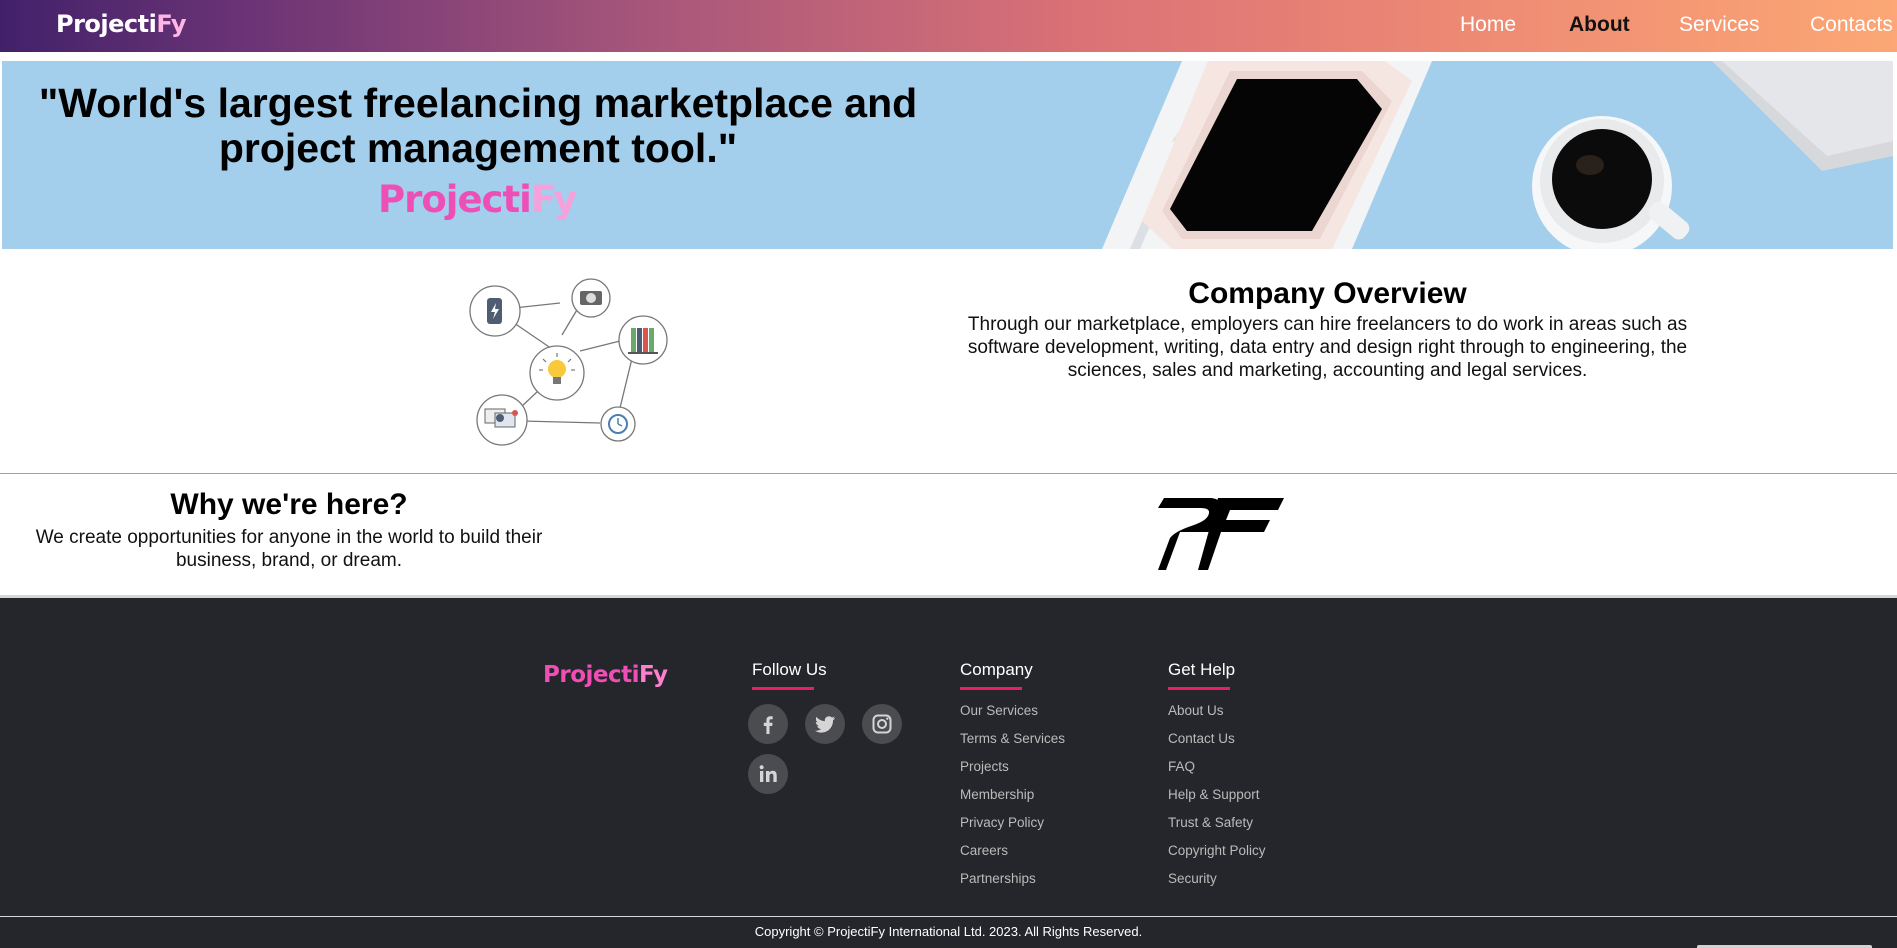 This screenshot has height=948, width=1897. Describe the element at coordinates (643, 340) in the screenshot. I see `books-node-icon` at that location.